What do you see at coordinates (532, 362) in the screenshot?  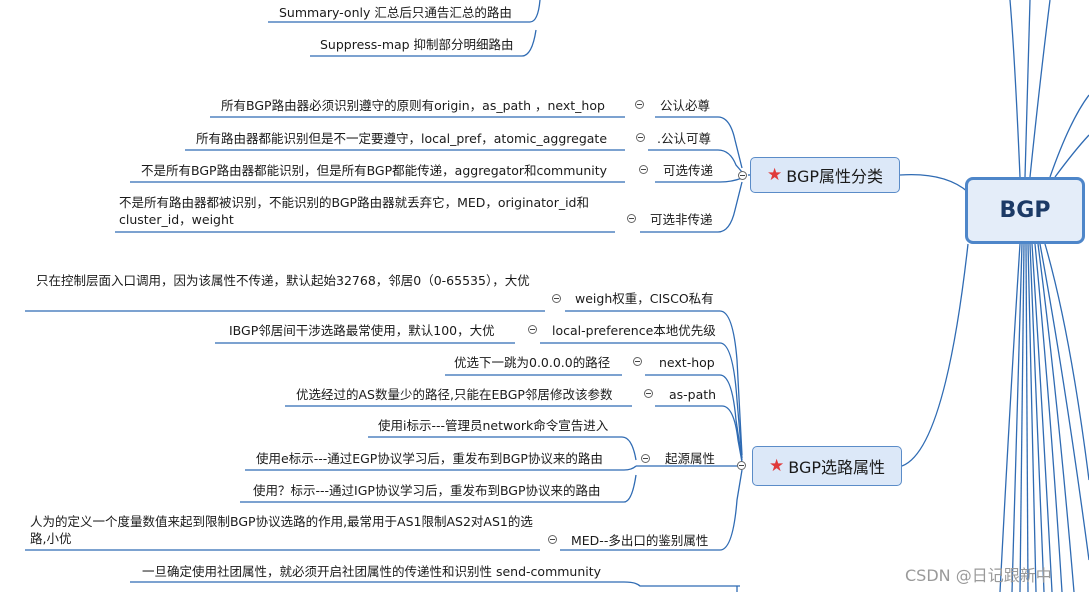 I see `nexthop-desc: 优选下一跳为0.0.0.0的路径` at bounding box center [532, 362].